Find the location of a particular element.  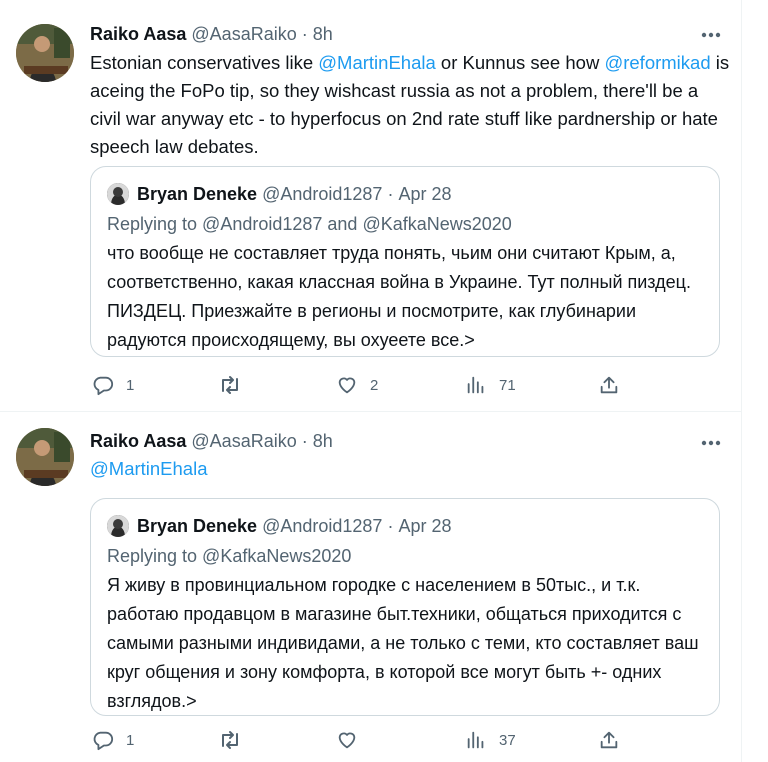

like-button: 2 is located at coordinates (357, 385).